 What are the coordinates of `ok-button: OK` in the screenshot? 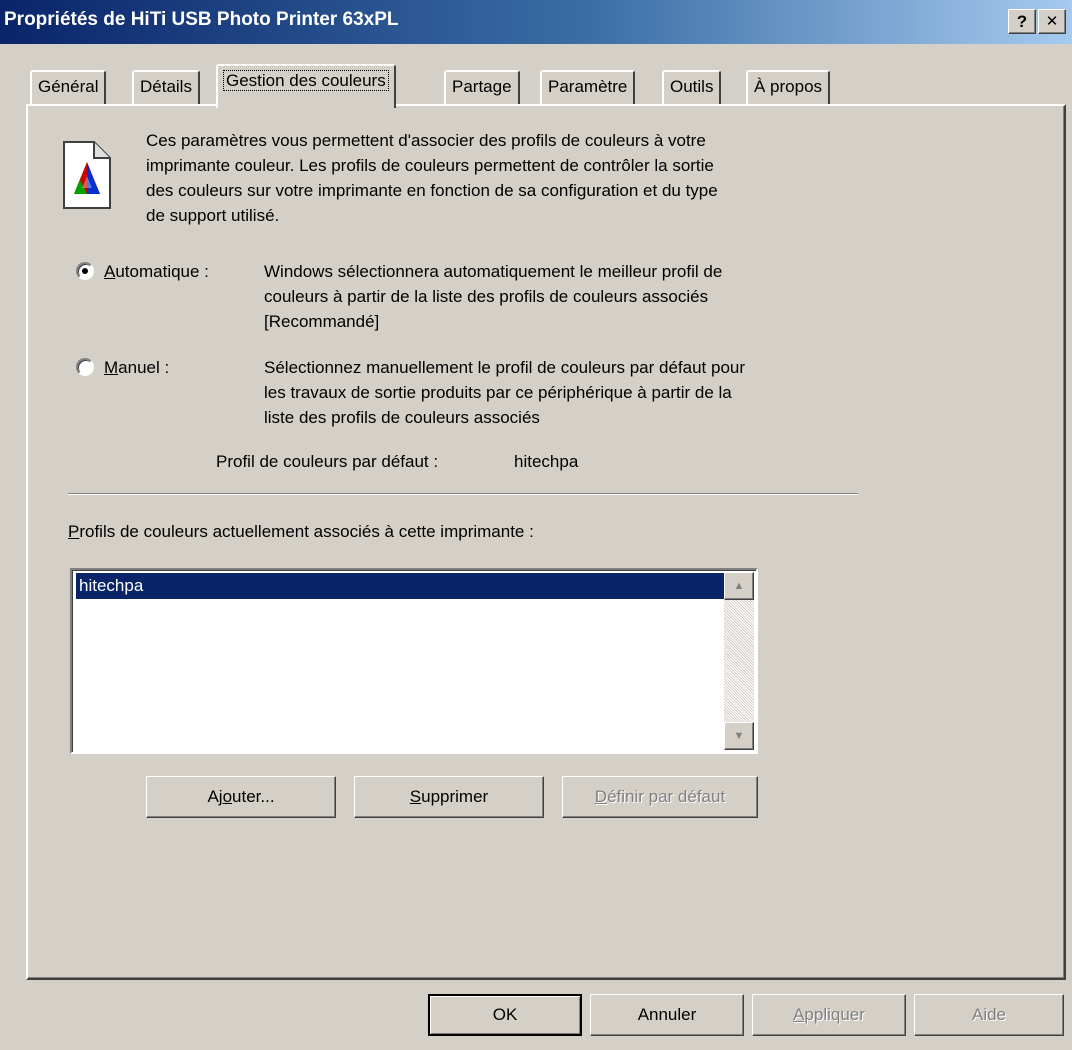 It's located at (505, 1015).